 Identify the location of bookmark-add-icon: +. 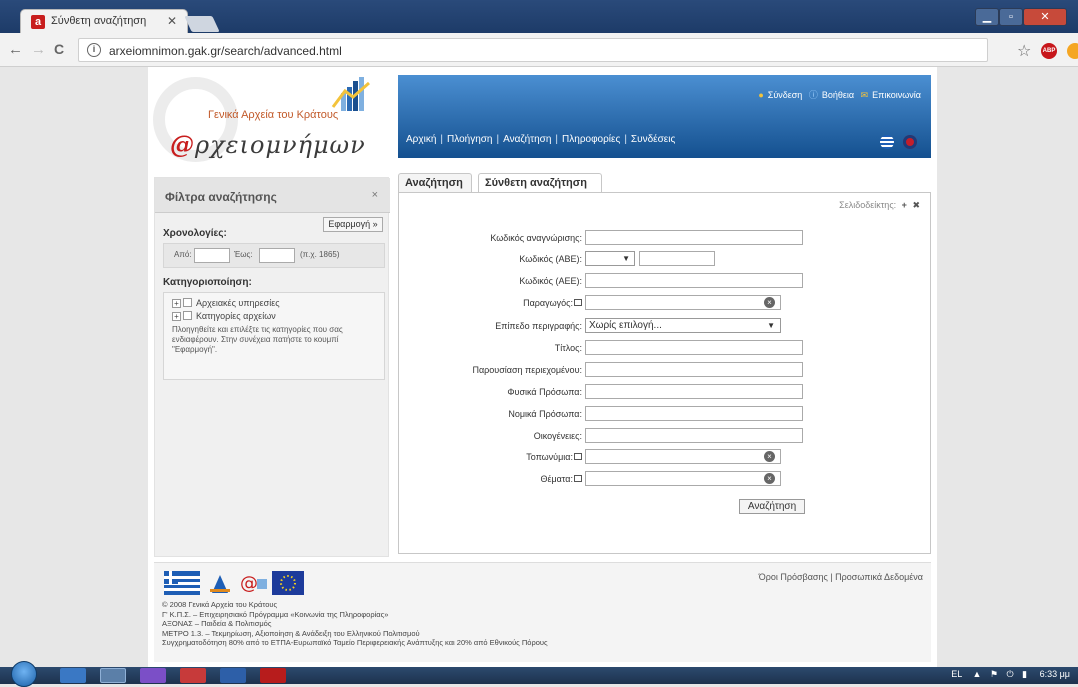
(904, 205).